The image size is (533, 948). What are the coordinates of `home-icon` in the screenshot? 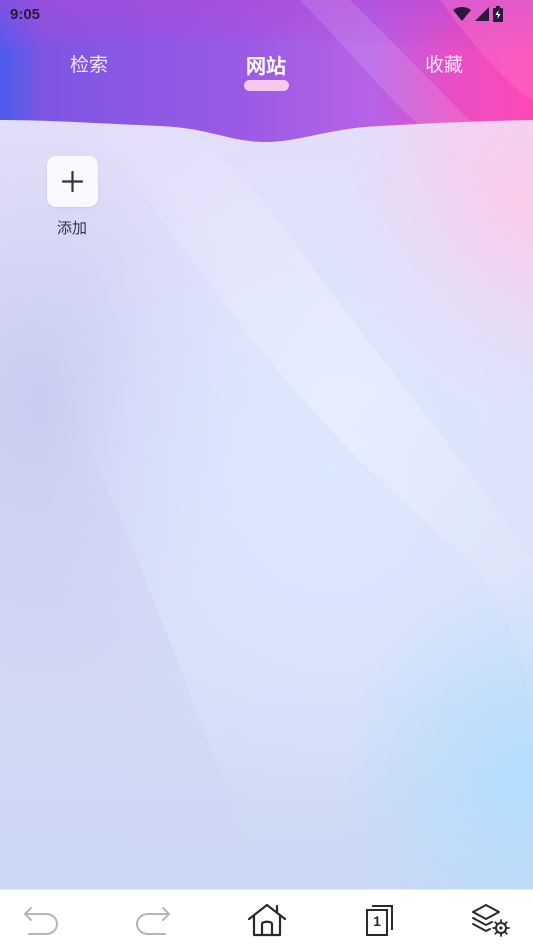 It's located at (267, 920).